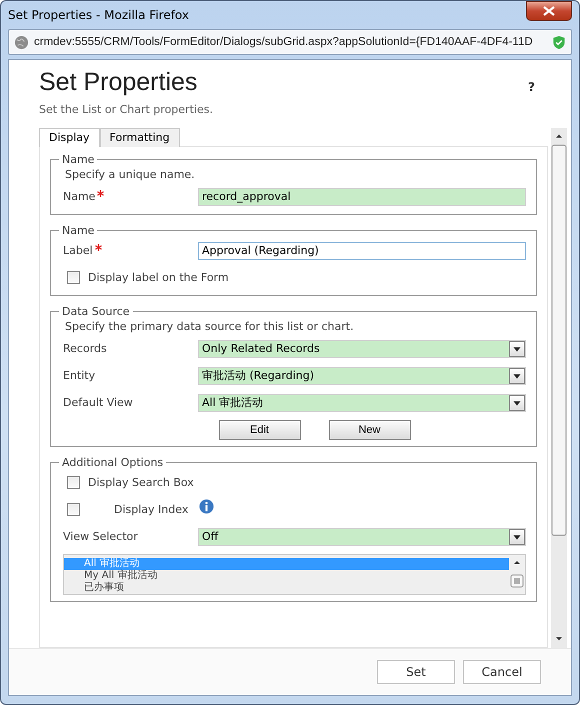  I want to click on checkbox-label: Display label on the Form, so click(158, 277).